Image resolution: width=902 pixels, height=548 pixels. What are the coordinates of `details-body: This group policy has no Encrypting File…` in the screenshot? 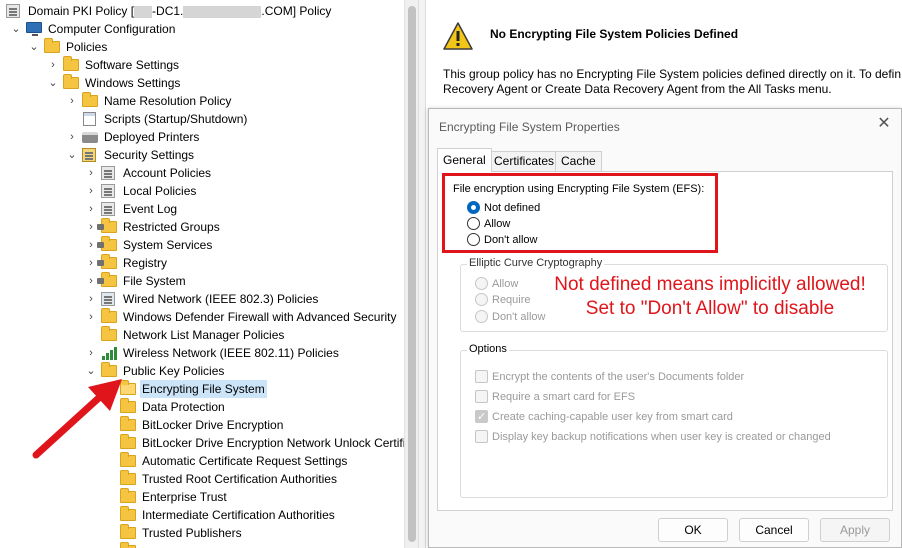 It's located at (672, 82).